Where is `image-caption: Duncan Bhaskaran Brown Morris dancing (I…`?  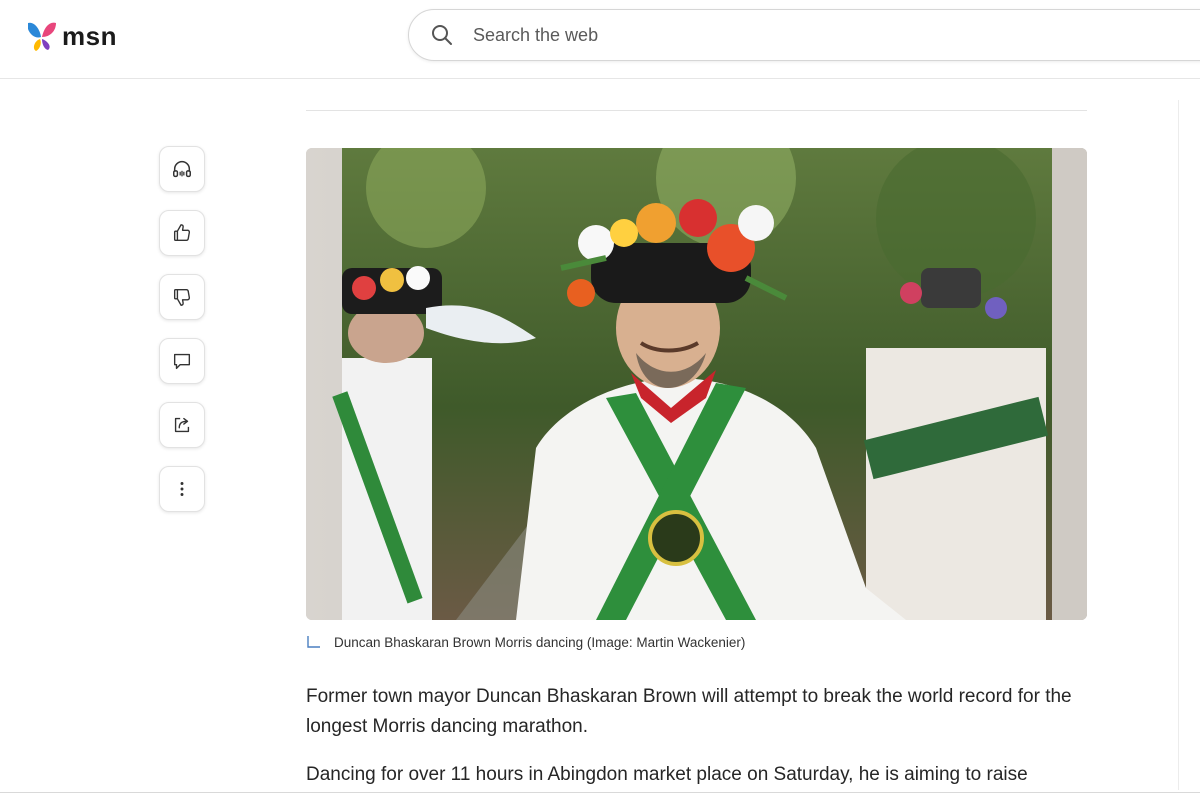
image-caption: Duncan Bhaskaran Brown Morris dancing (I… is located at coordinates (525, 642).